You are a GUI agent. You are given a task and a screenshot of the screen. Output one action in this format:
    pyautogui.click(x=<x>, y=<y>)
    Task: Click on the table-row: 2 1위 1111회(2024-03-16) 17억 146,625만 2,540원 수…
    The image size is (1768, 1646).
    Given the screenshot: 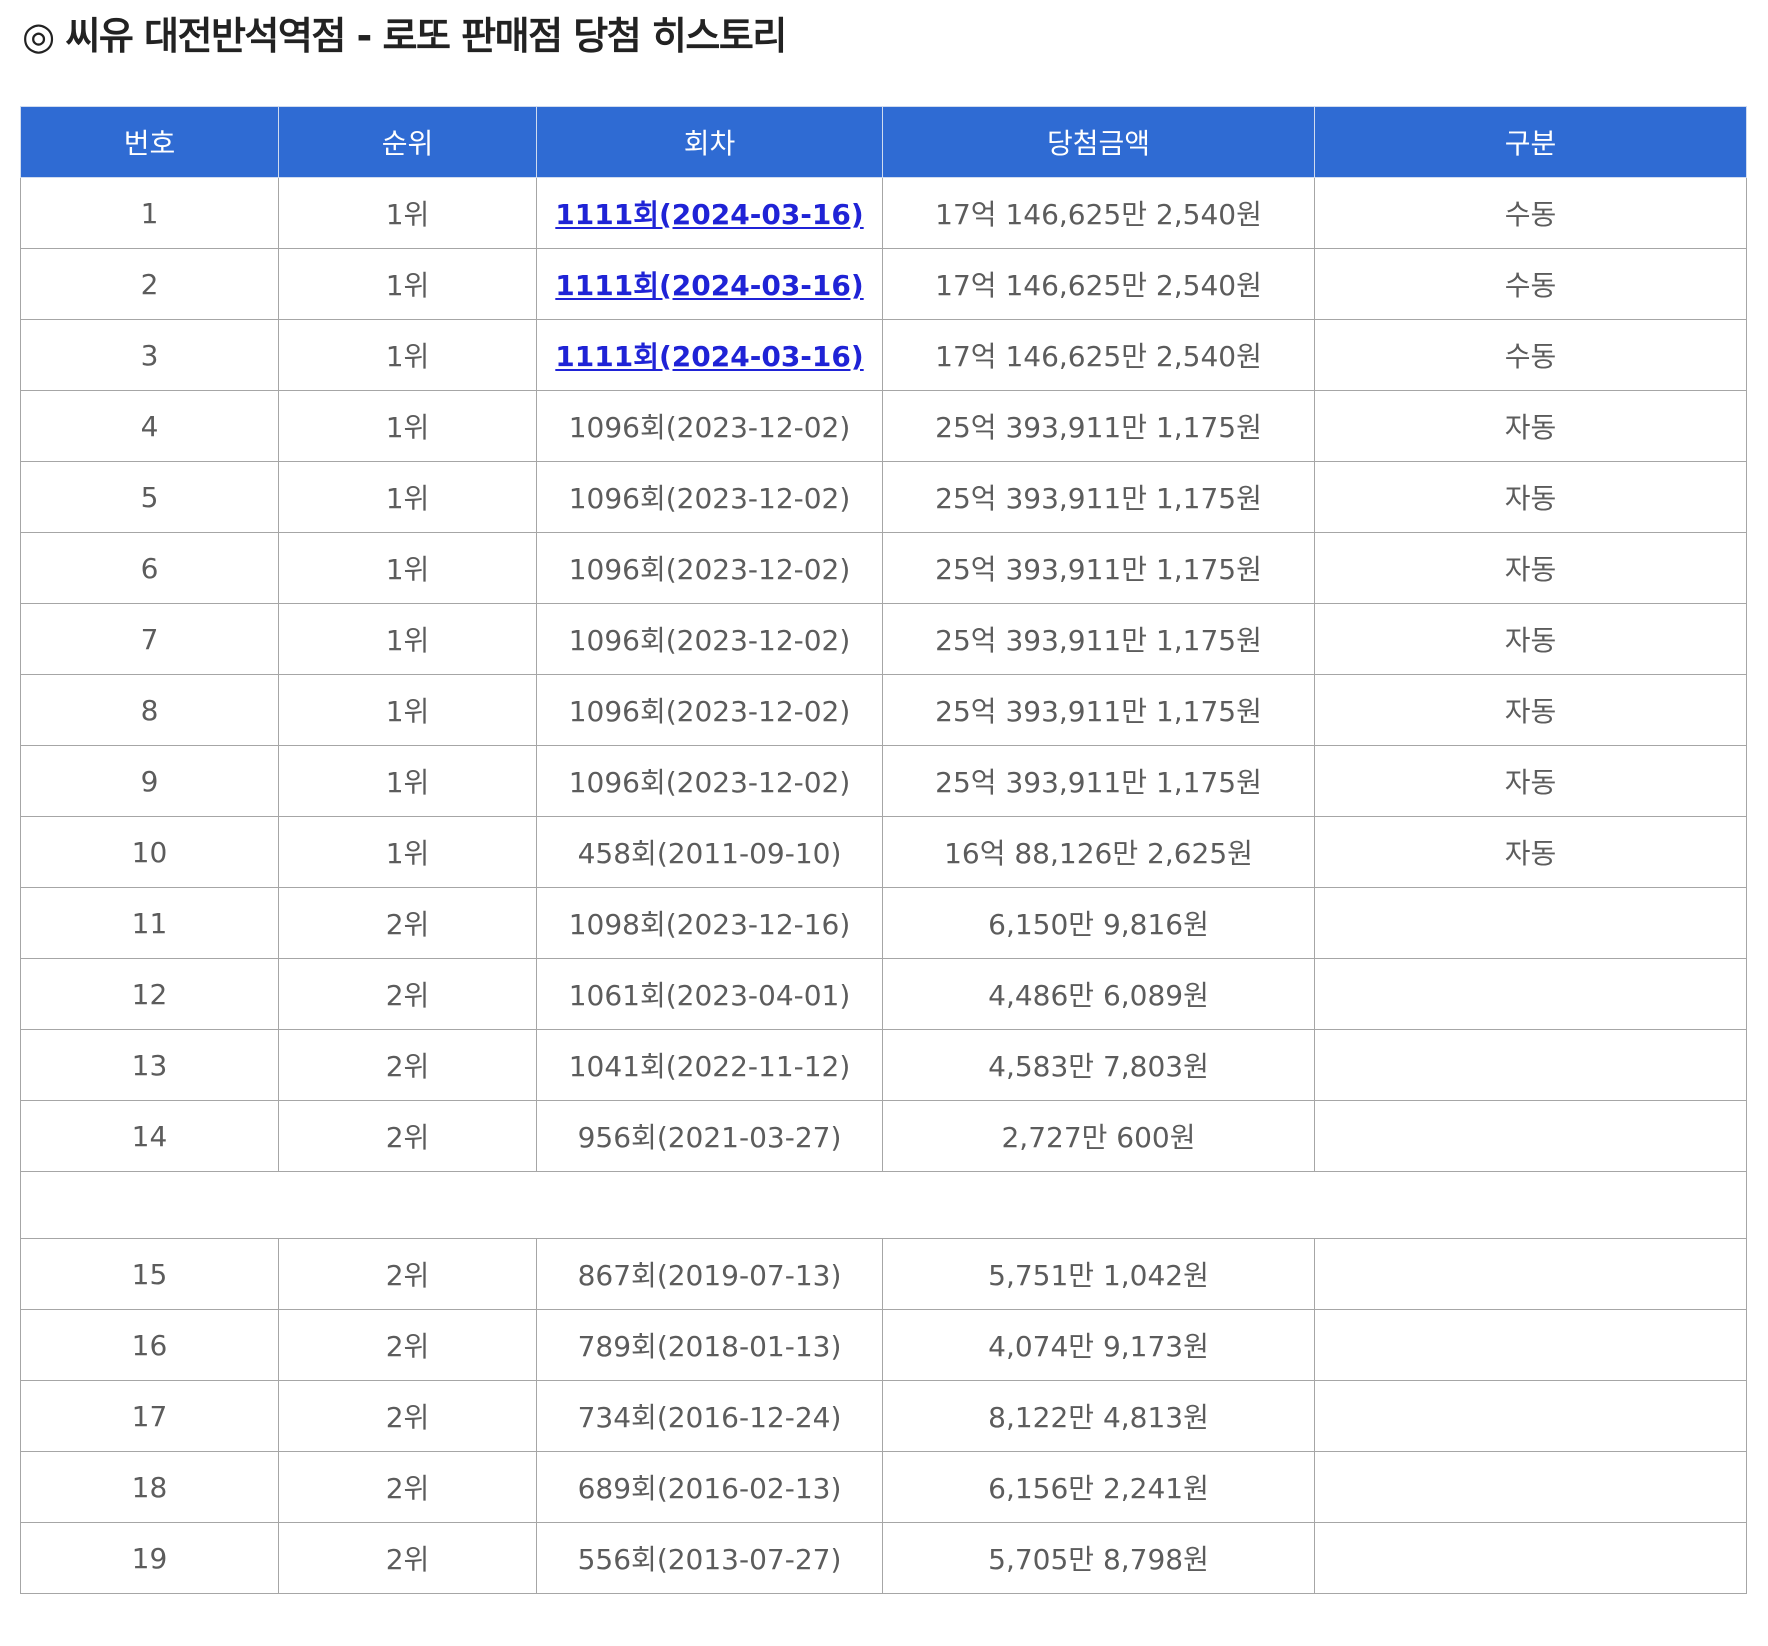 What is the action you would take?
    pyautogui.click(x=883, y=284)
    